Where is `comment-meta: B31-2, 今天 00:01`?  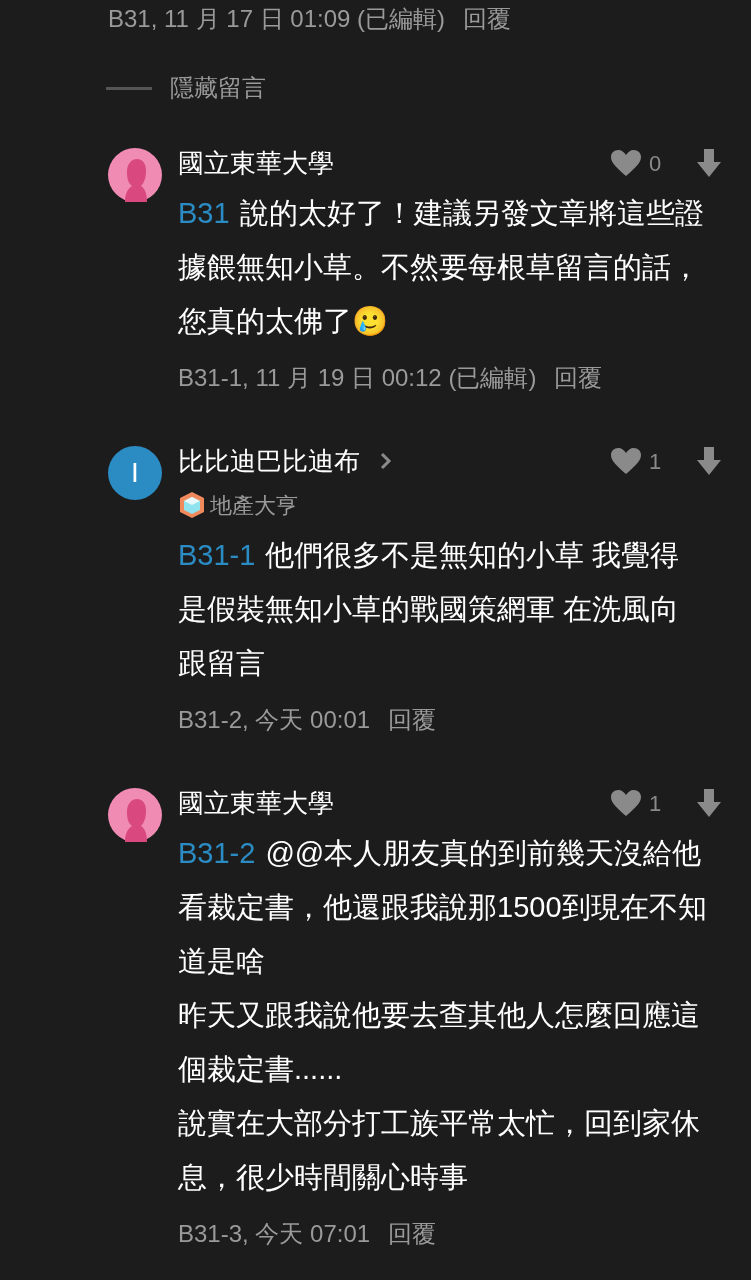 comment-meta: B31-2, 今天 00:01 is located at coordinates (274, 720).